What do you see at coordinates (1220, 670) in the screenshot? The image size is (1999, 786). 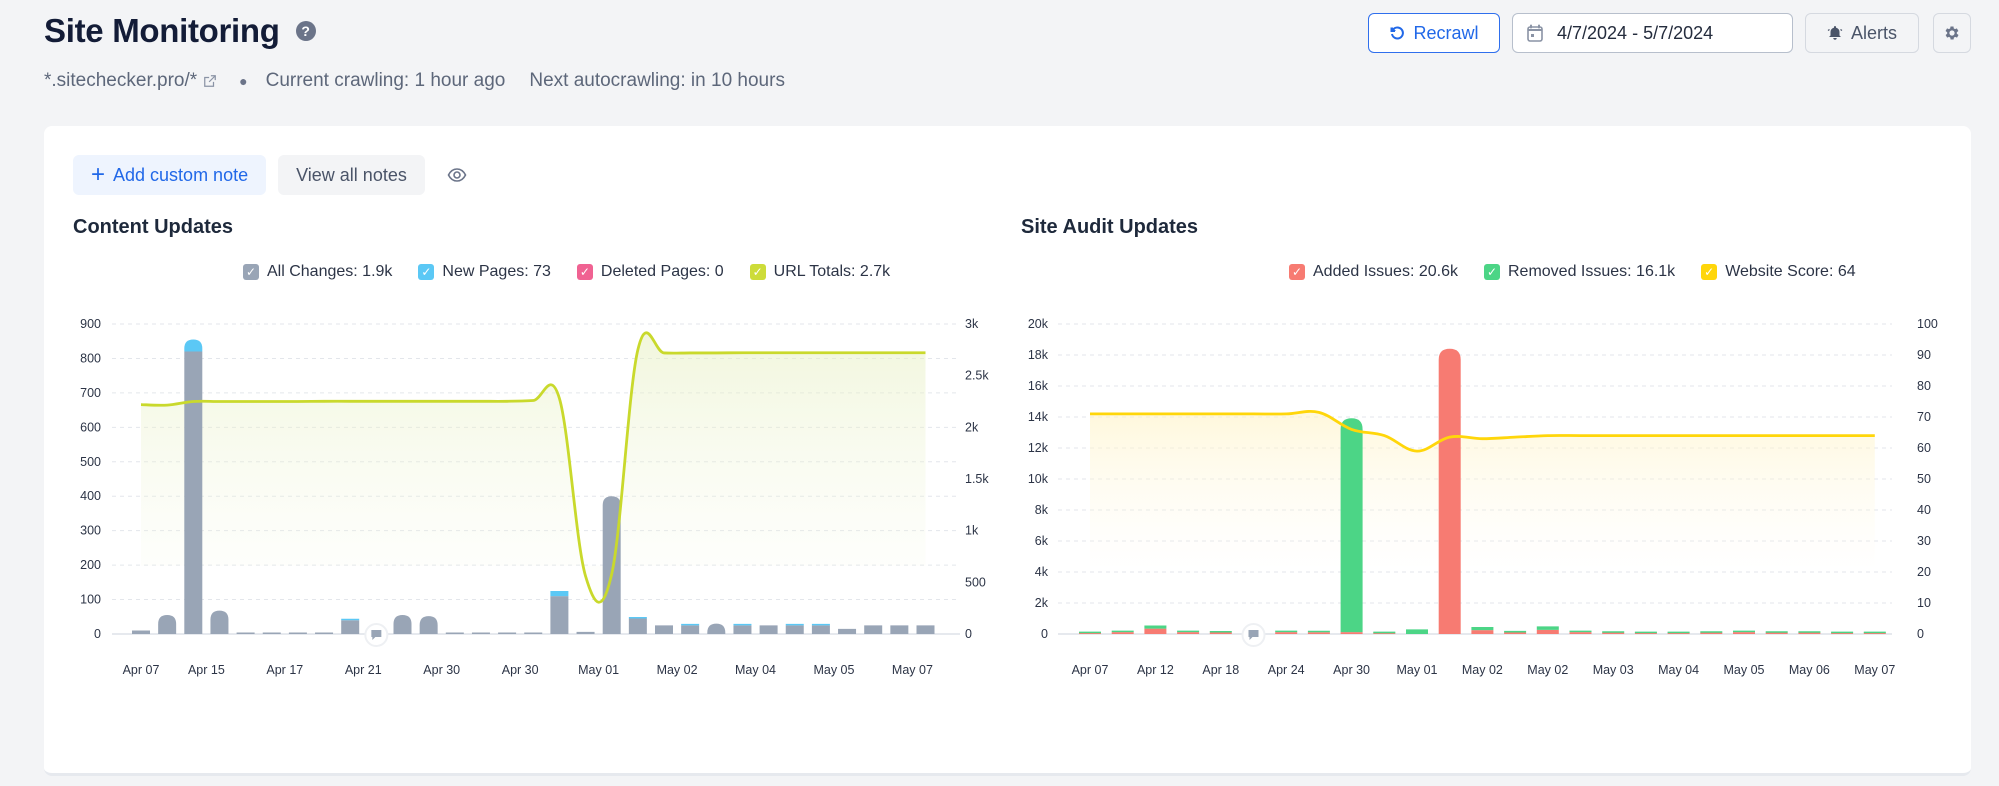 I see `x-tick-label: Apr 18` at bounding box center [1220, 670].